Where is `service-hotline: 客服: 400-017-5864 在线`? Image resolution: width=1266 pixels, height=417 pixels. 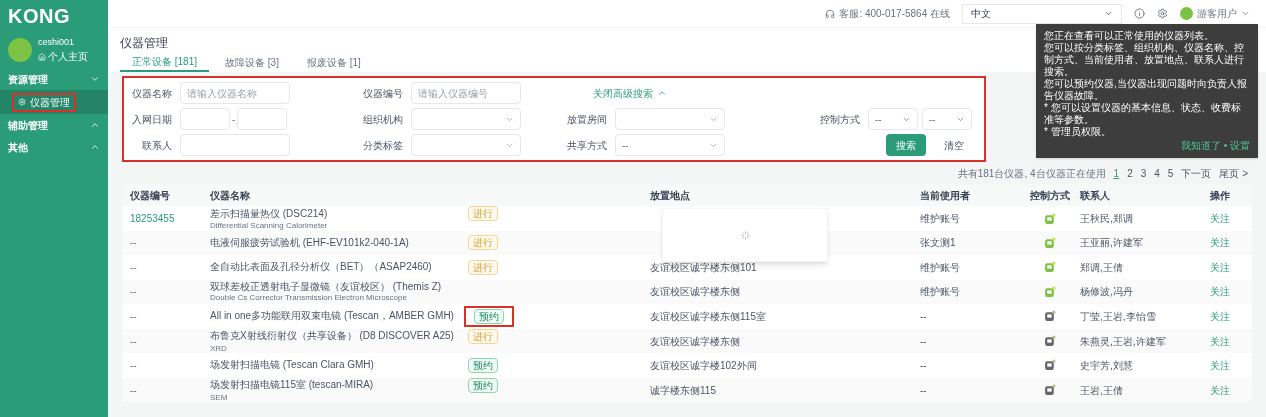
service-hotline: 客服: 400-017-5864 在线 is located at coordinates (887, 13).